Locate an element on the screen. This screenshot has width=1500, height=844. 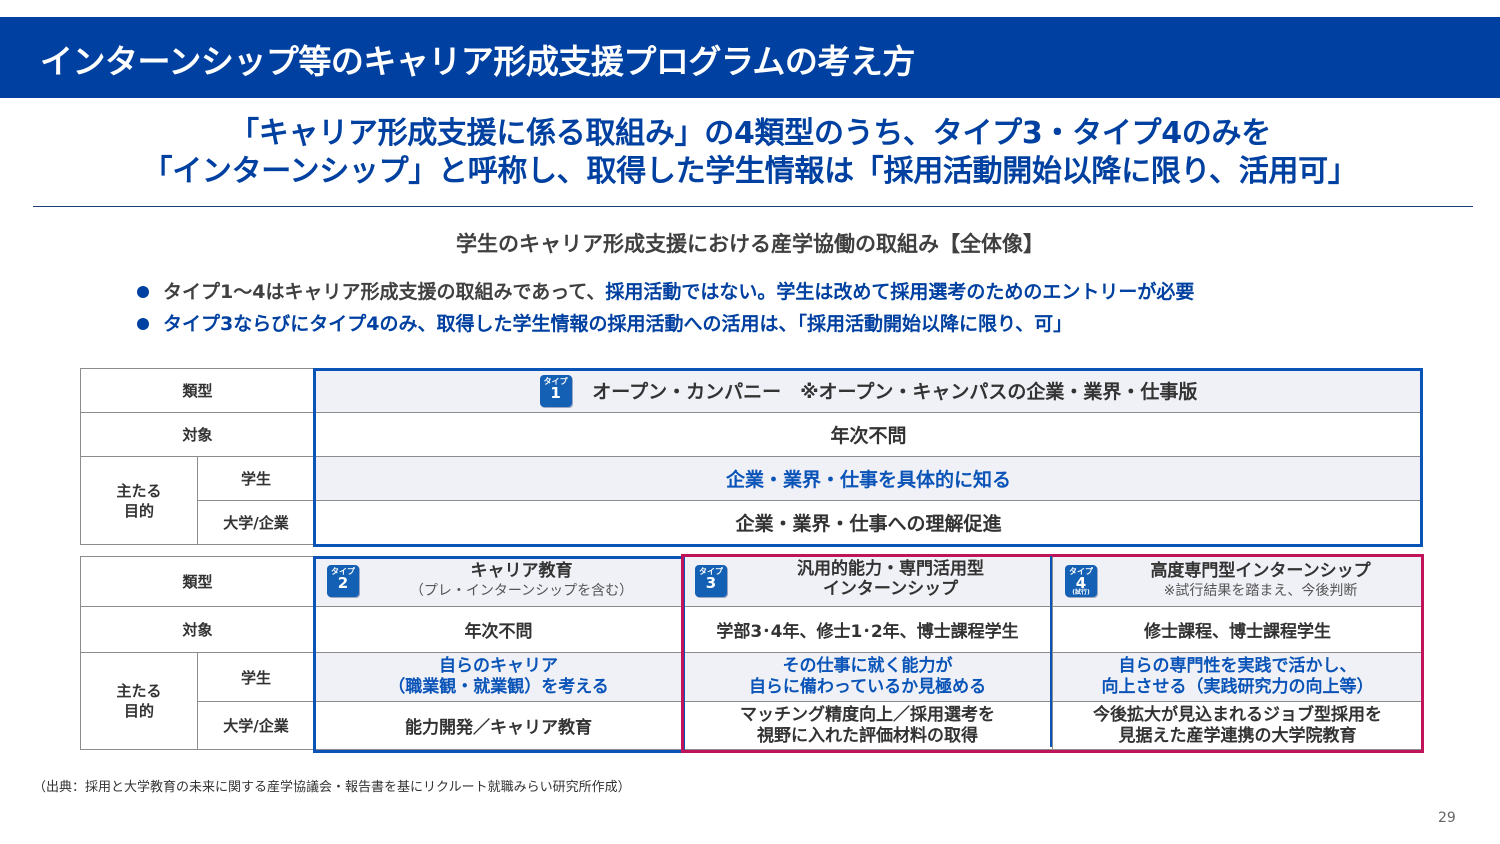
type2-target: 年次不問 is located at coordinates (499, 629).